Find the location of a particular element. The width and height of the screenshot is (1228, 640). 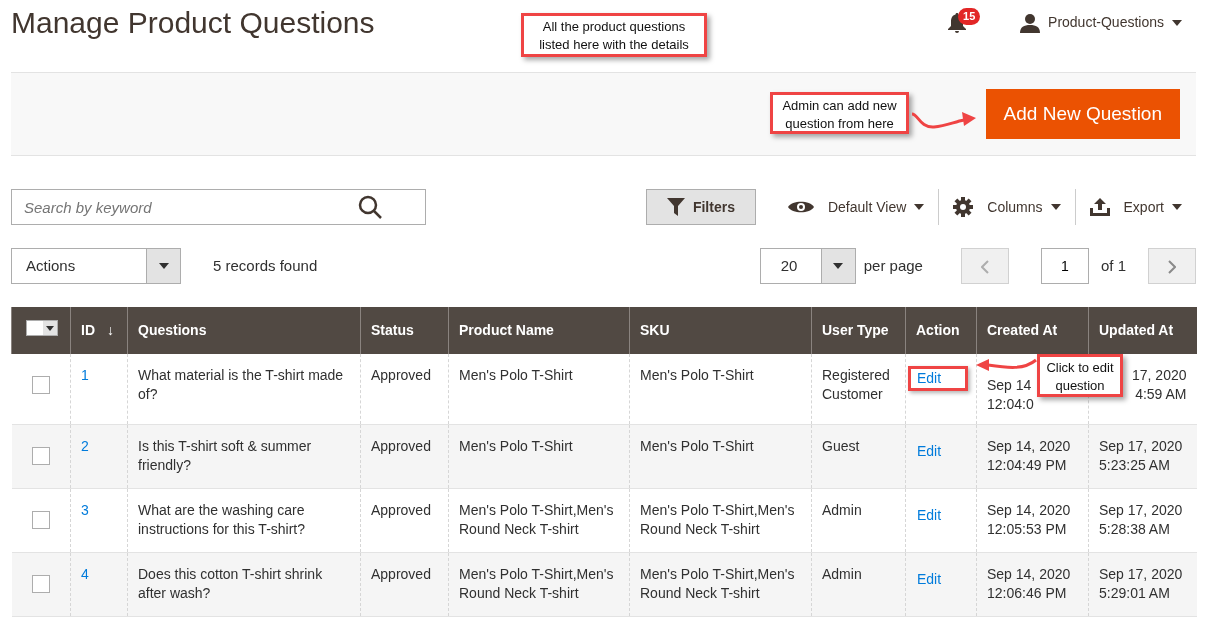

columns-menu: Columns is located at coordinates (1007, 207).